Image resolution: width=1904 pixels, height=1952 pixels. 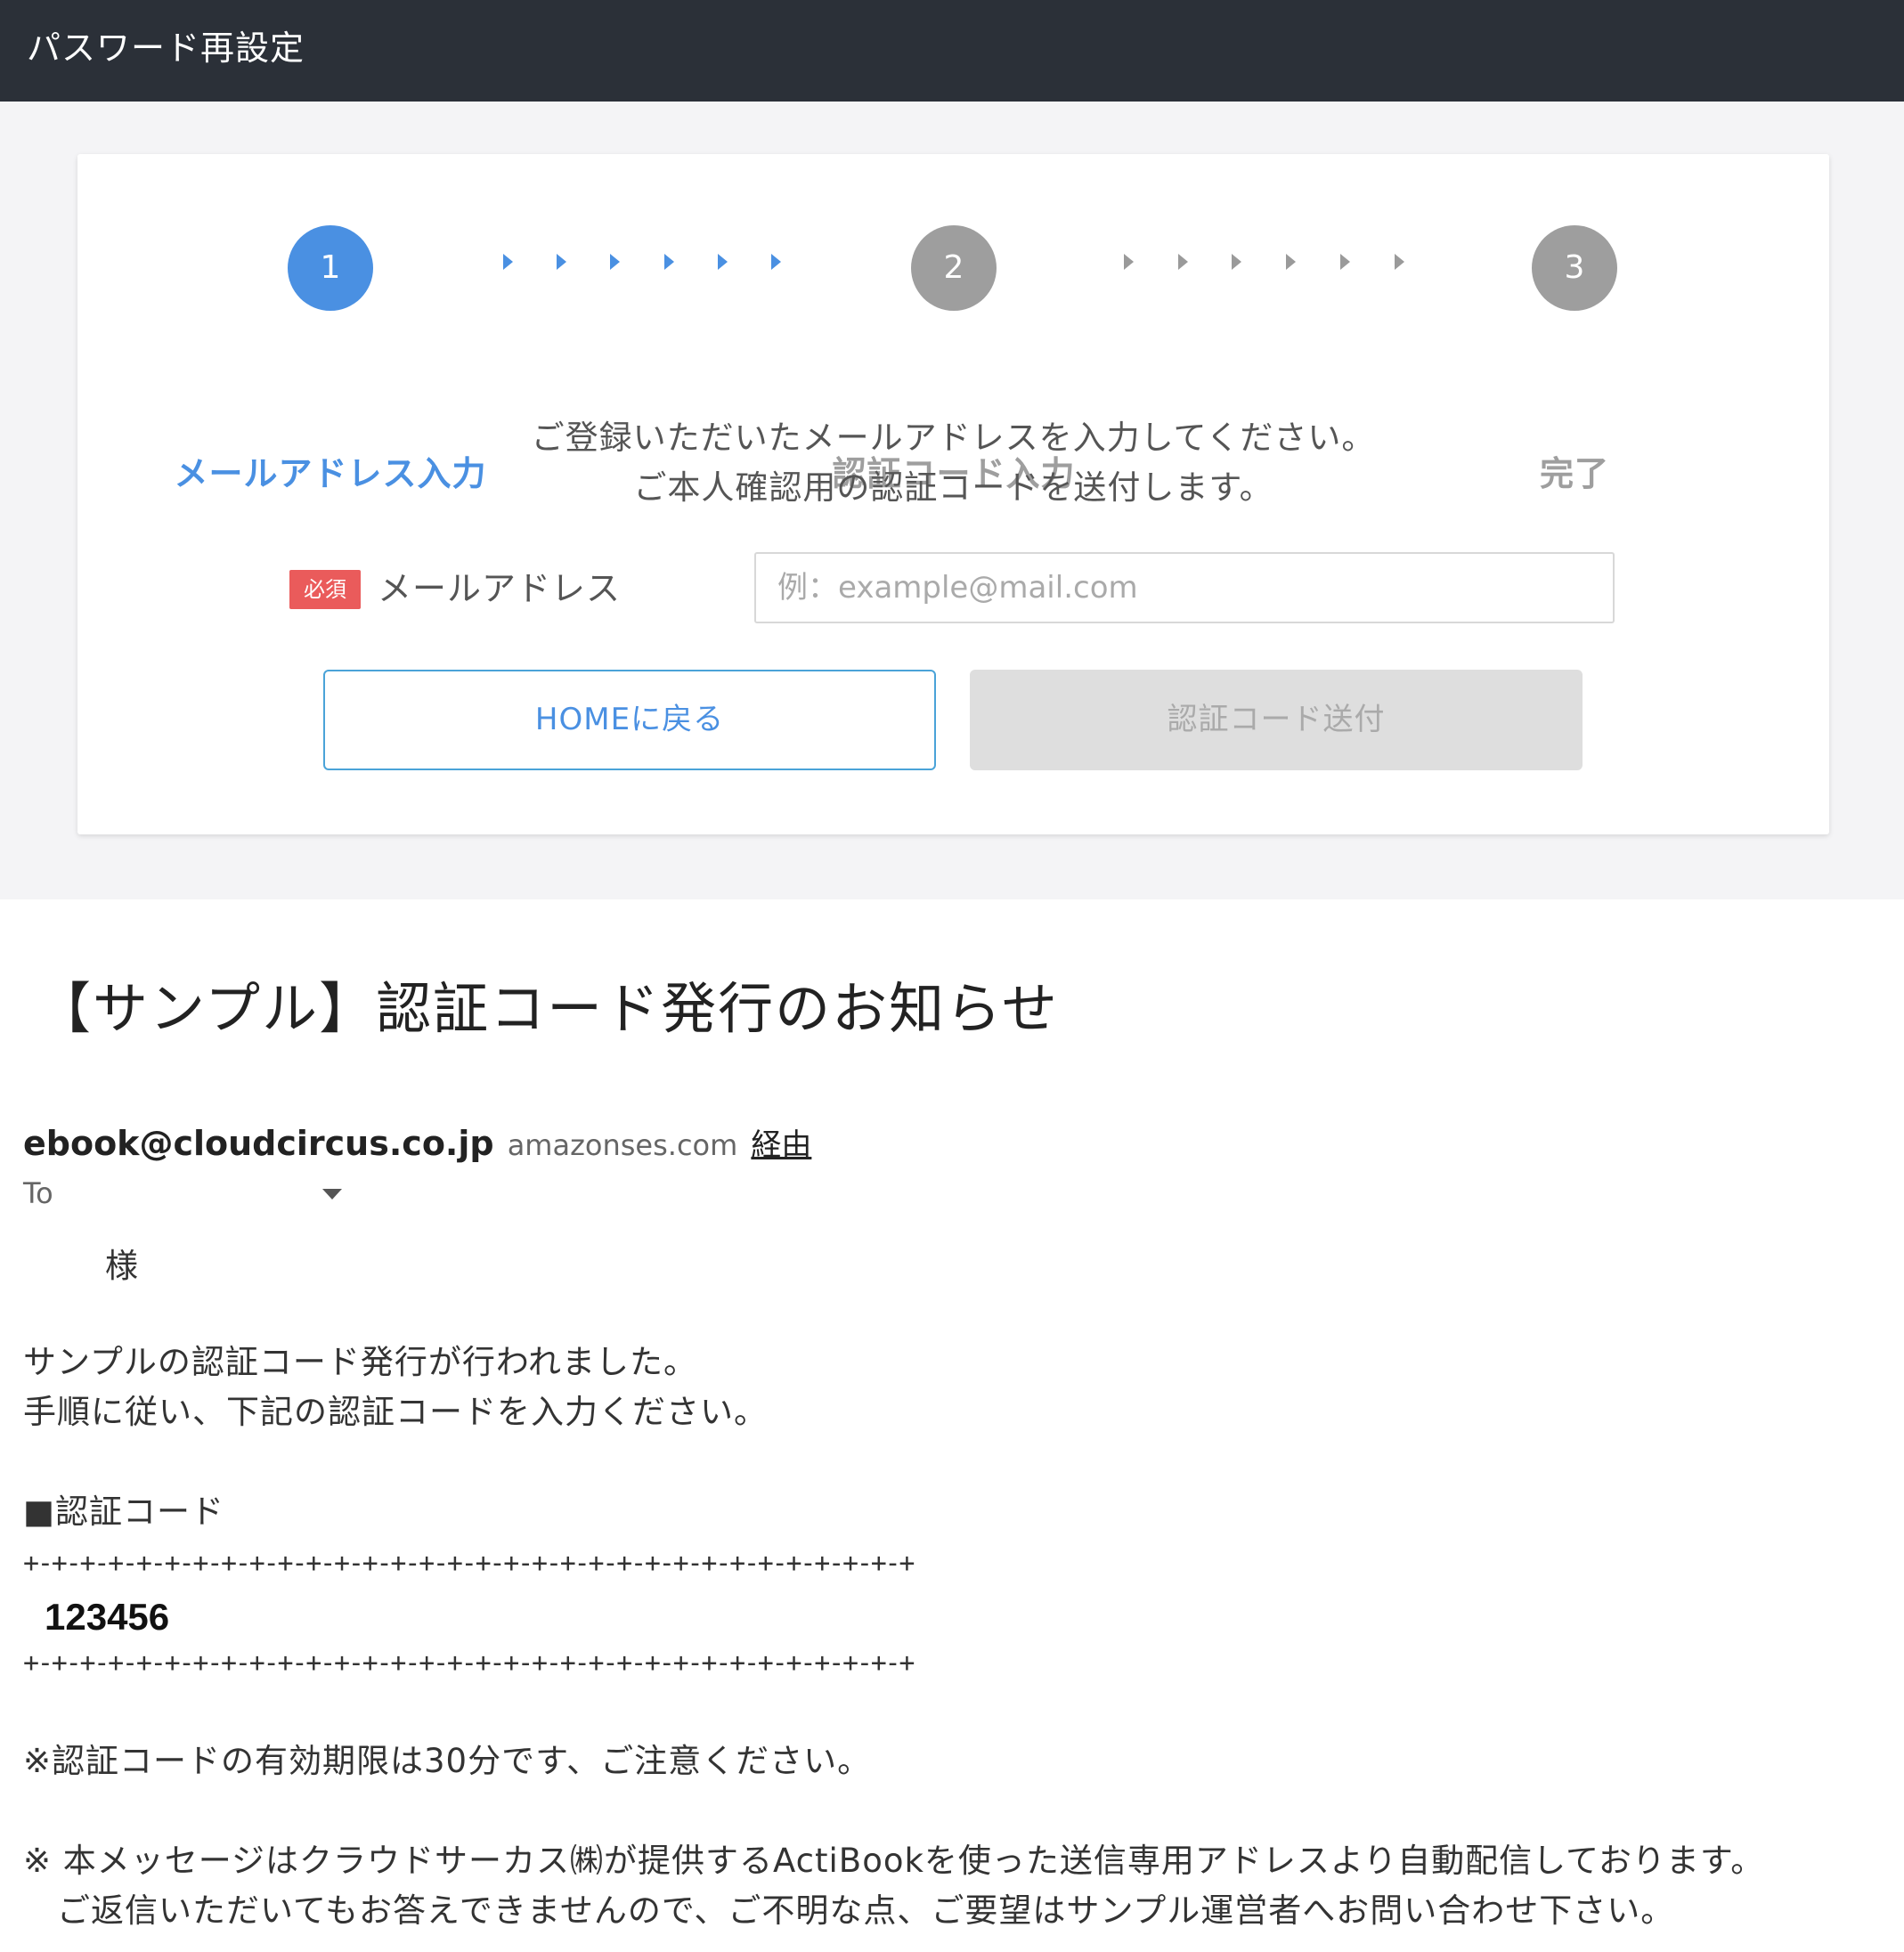 I want to click on recipient-label: To, so click(x=38, y=1193).